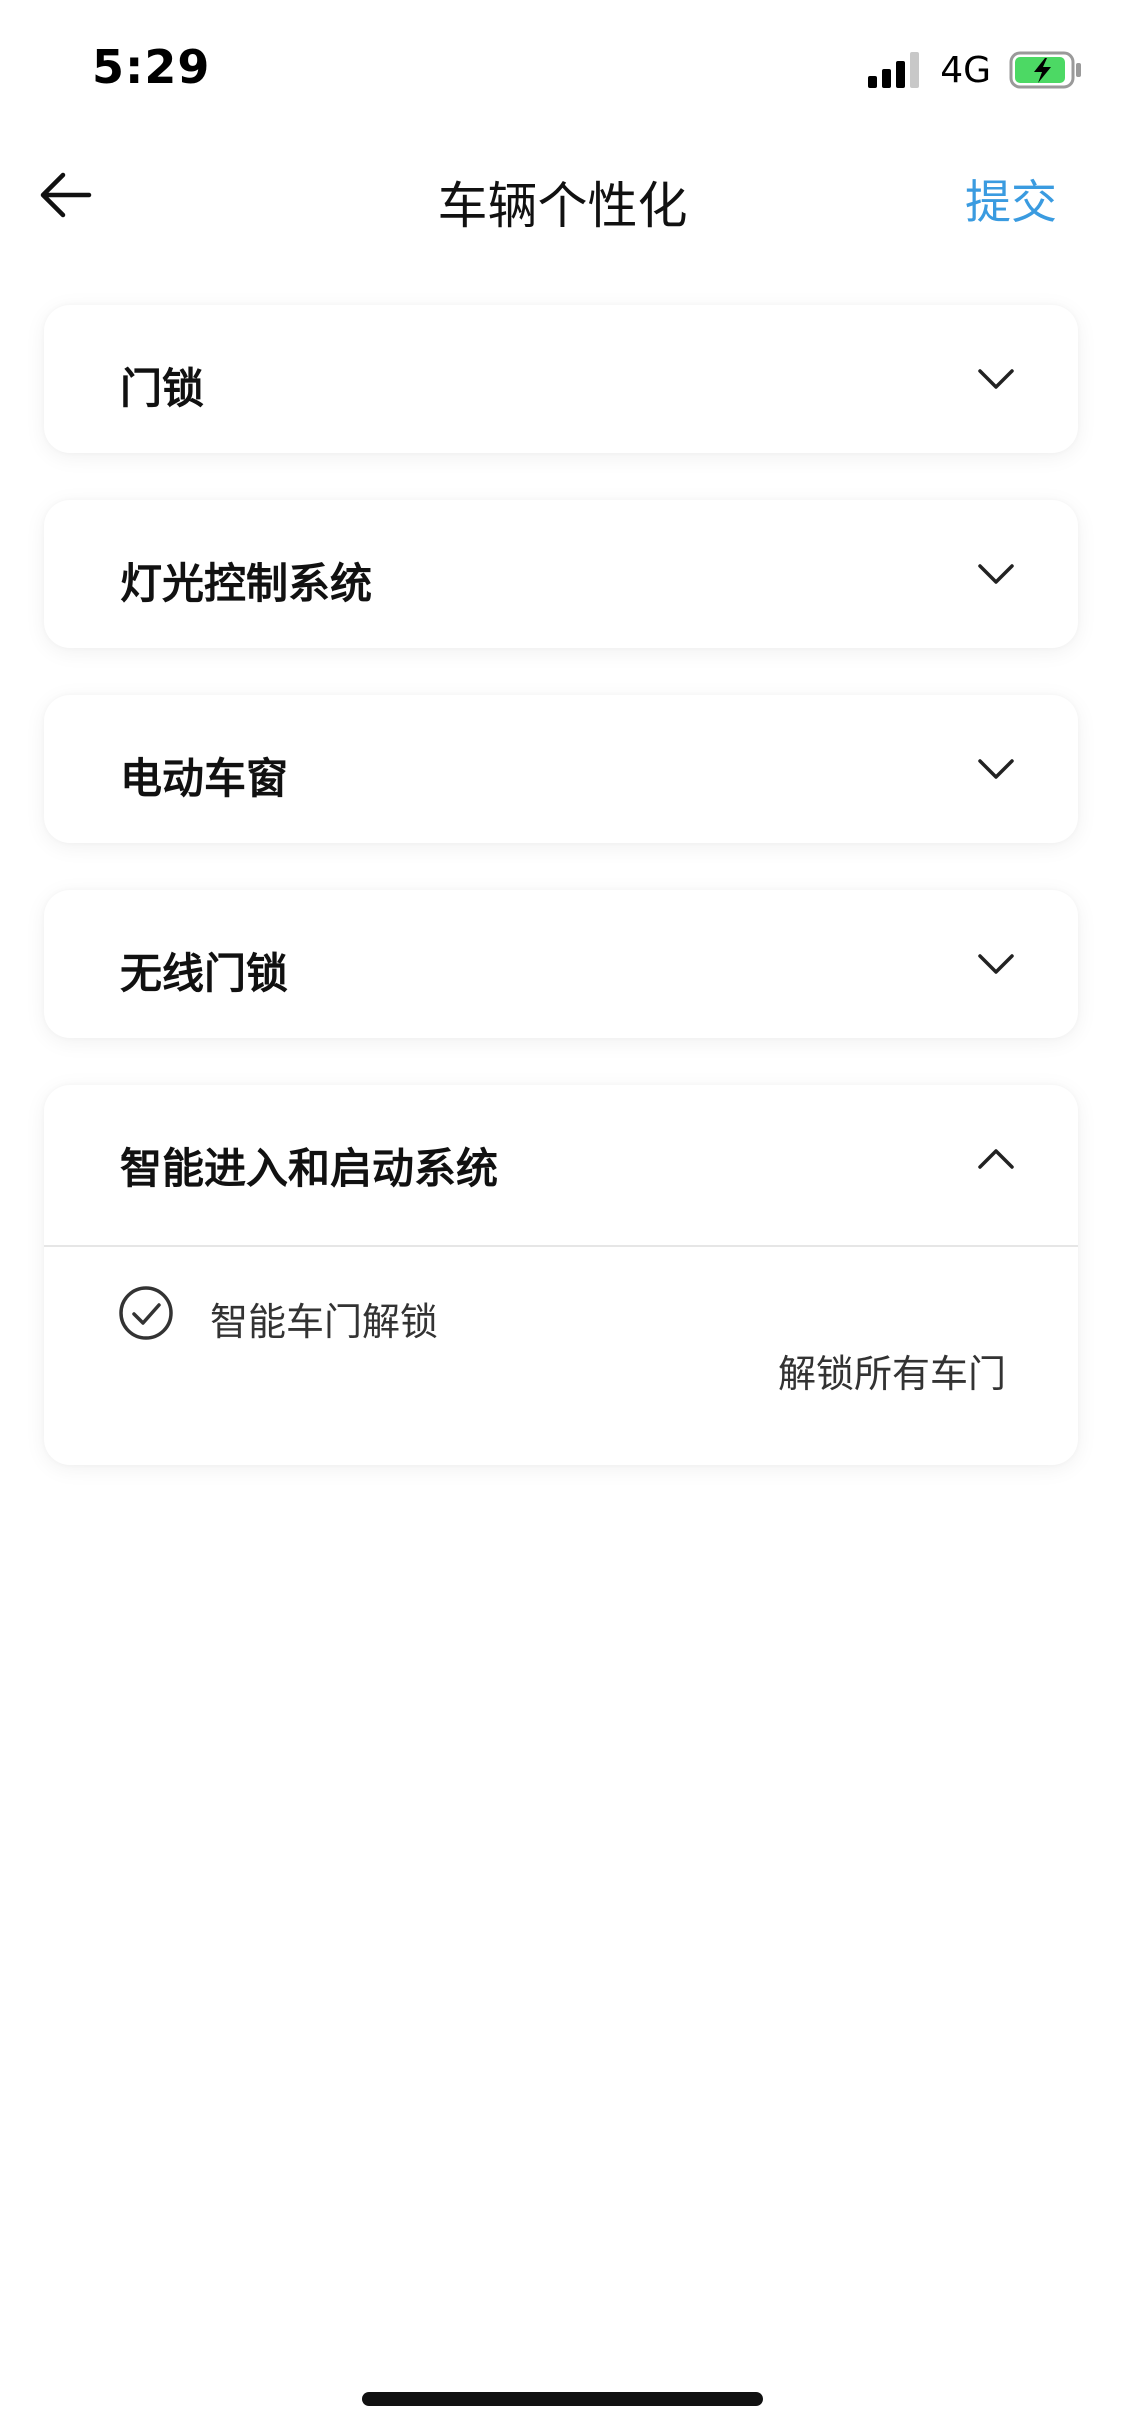 The image size is (1125, 2436). What do you see at coordinates (965, 70) in the screenshot?
I see `network-type: 4G` at bounding box center [965, 70].